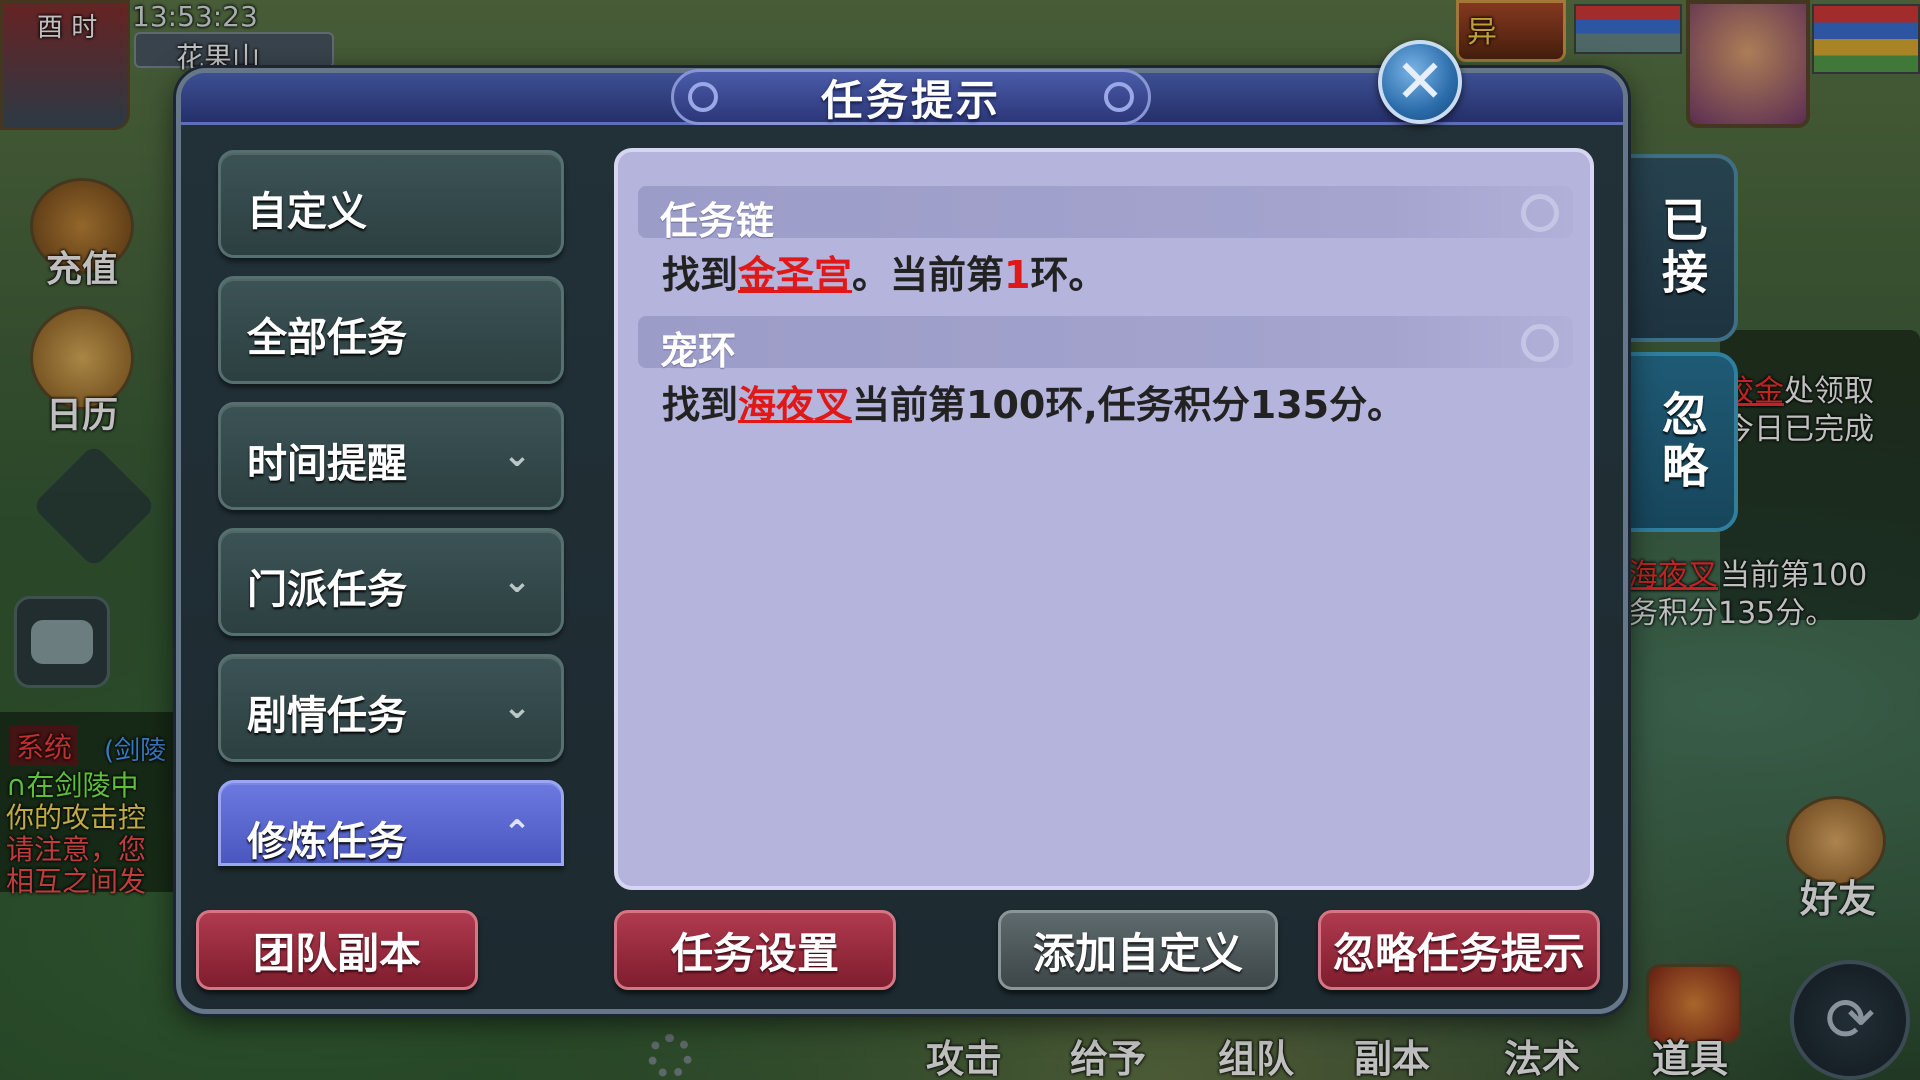 Image resolution: width=1920 pixels, height=1080 pixels. What do you see at coordinates (327, 716) in the screenshot?
I see `category-label: 剧情任务` at bounding box center [327, 716].